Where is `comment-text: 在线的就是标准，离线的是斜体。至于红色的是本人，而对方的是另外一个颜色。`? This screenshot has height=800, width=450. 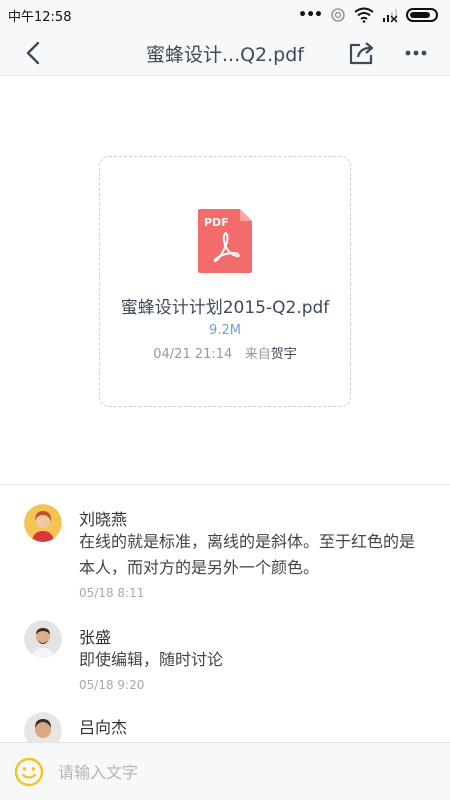 comment-text: 在线的就是标准，离线的是斜体。至于红色的是本人，而对方的是另外一个颜色。 is located at coordinates (247, 554).